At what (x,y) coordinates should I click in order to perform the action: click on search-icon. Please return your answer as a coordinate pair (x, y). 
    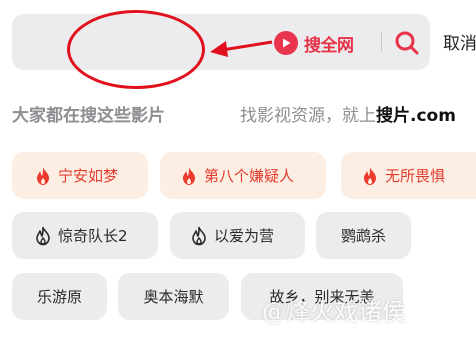
    Looking at the image, I should click on (407, 43).